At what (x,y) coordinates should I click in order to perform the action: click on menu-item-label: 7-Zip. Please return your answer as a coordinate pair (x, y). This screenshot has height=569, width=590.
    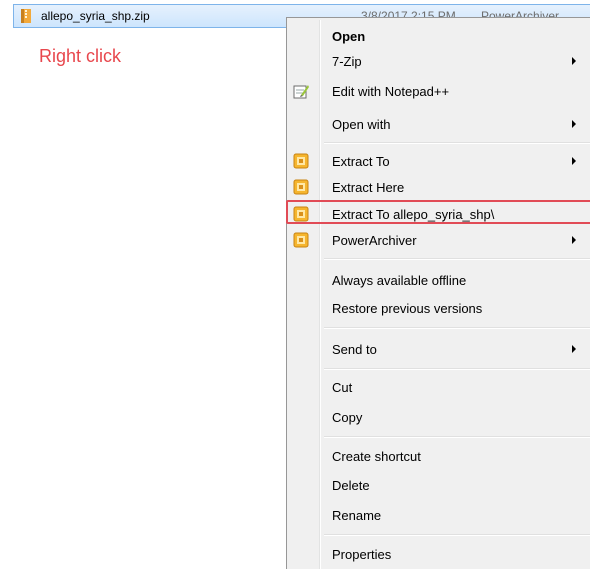
    Looking at the image, I should click on (347, 61).